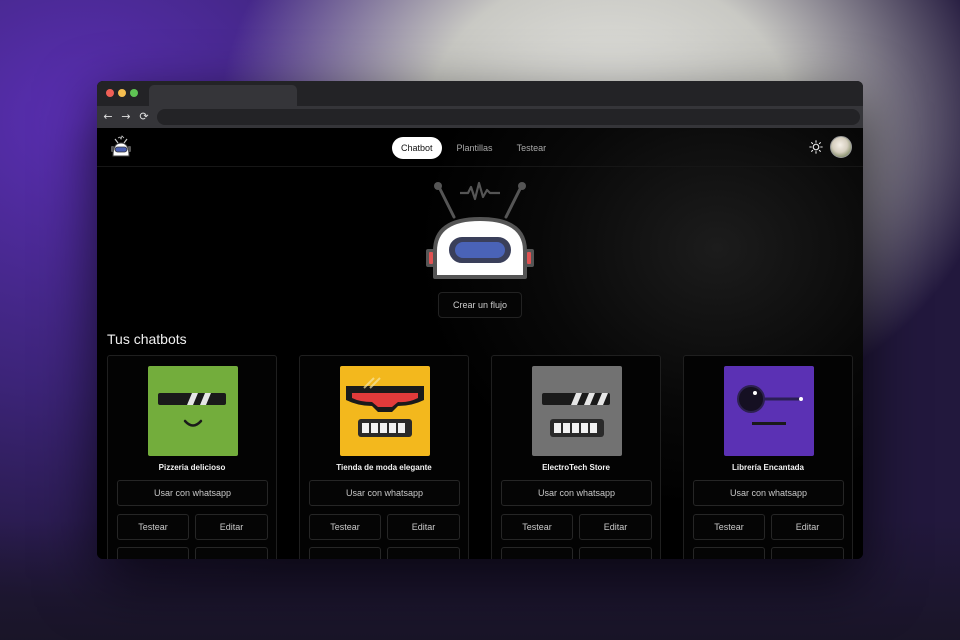 Image resolution: width=960 pixels, height=640 pixels. I want to click on minimize-window-button, so click(122, 93).